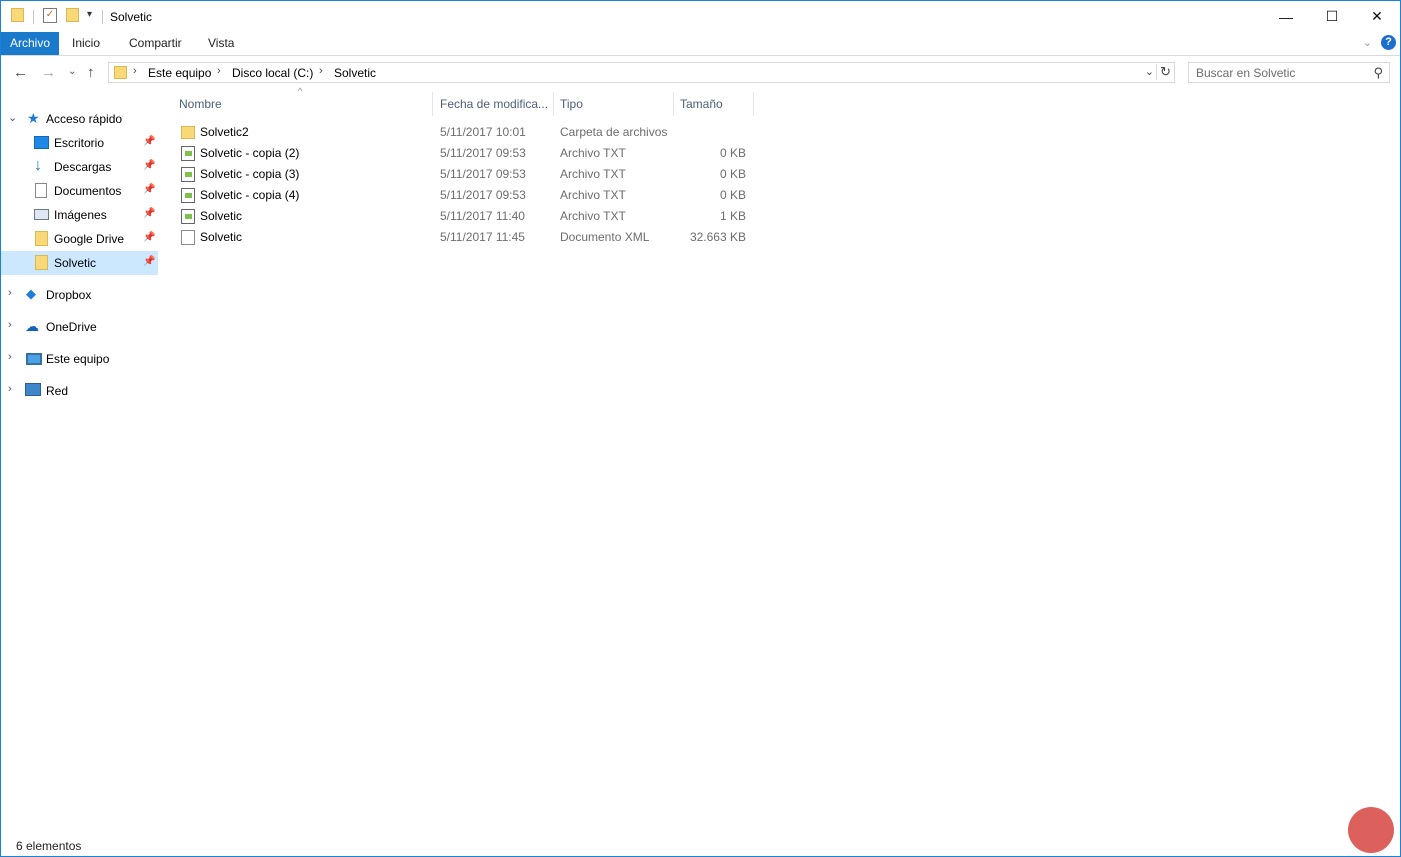 The height and width of the screenshot is (857, 1401). I want to click on forward-button: →, so click(48, 72).